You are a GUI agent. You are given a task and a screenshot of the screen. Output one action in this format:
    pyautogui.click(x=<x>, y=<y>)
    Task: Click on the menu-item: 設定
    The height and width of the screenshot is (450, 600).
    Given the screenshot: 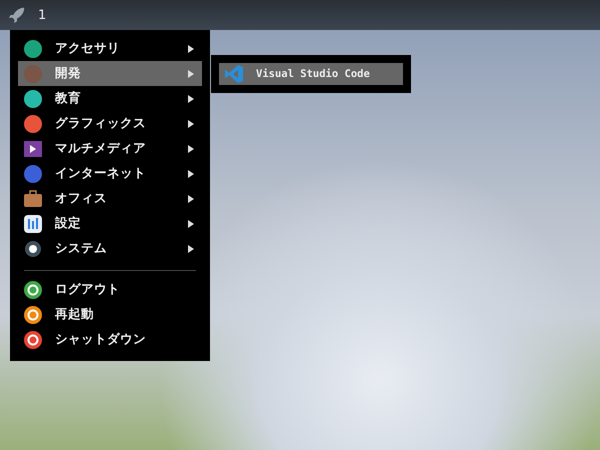 What is the action you would take?
    pyautogui.click(x=110, y=223)
    